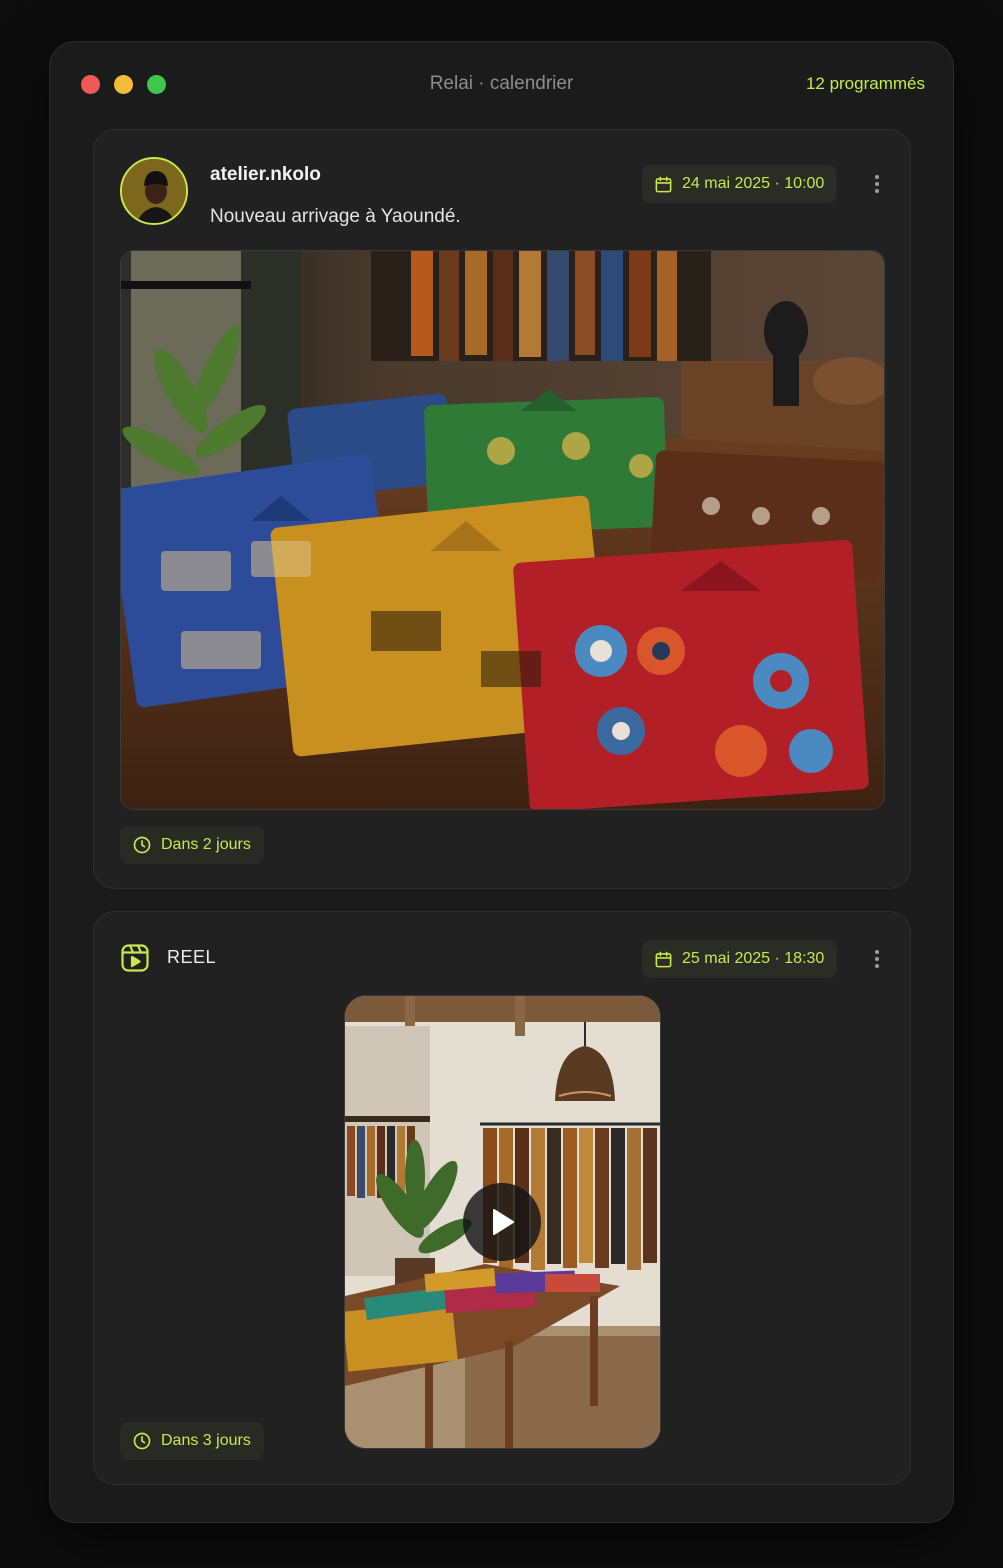 This screenshot has height=1568, width=1003. Describe the element at coordinates (154, 191) in the screenshot. I see `avatar` at that location.